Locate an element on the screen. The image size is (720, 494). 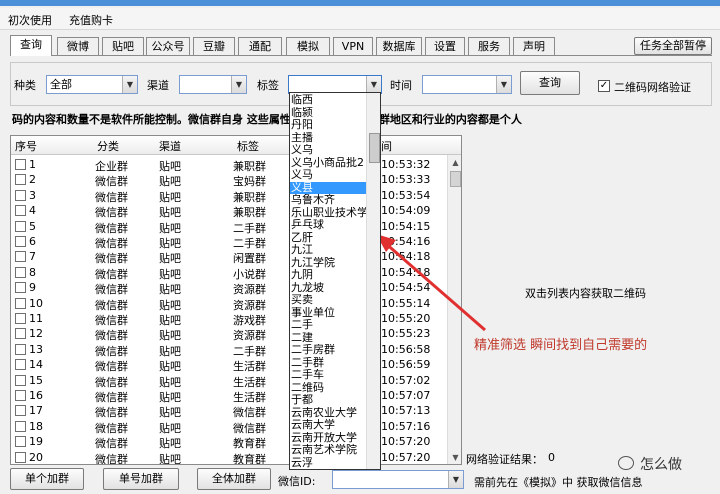
scroll-thumb is located at coordinates (455, 179).